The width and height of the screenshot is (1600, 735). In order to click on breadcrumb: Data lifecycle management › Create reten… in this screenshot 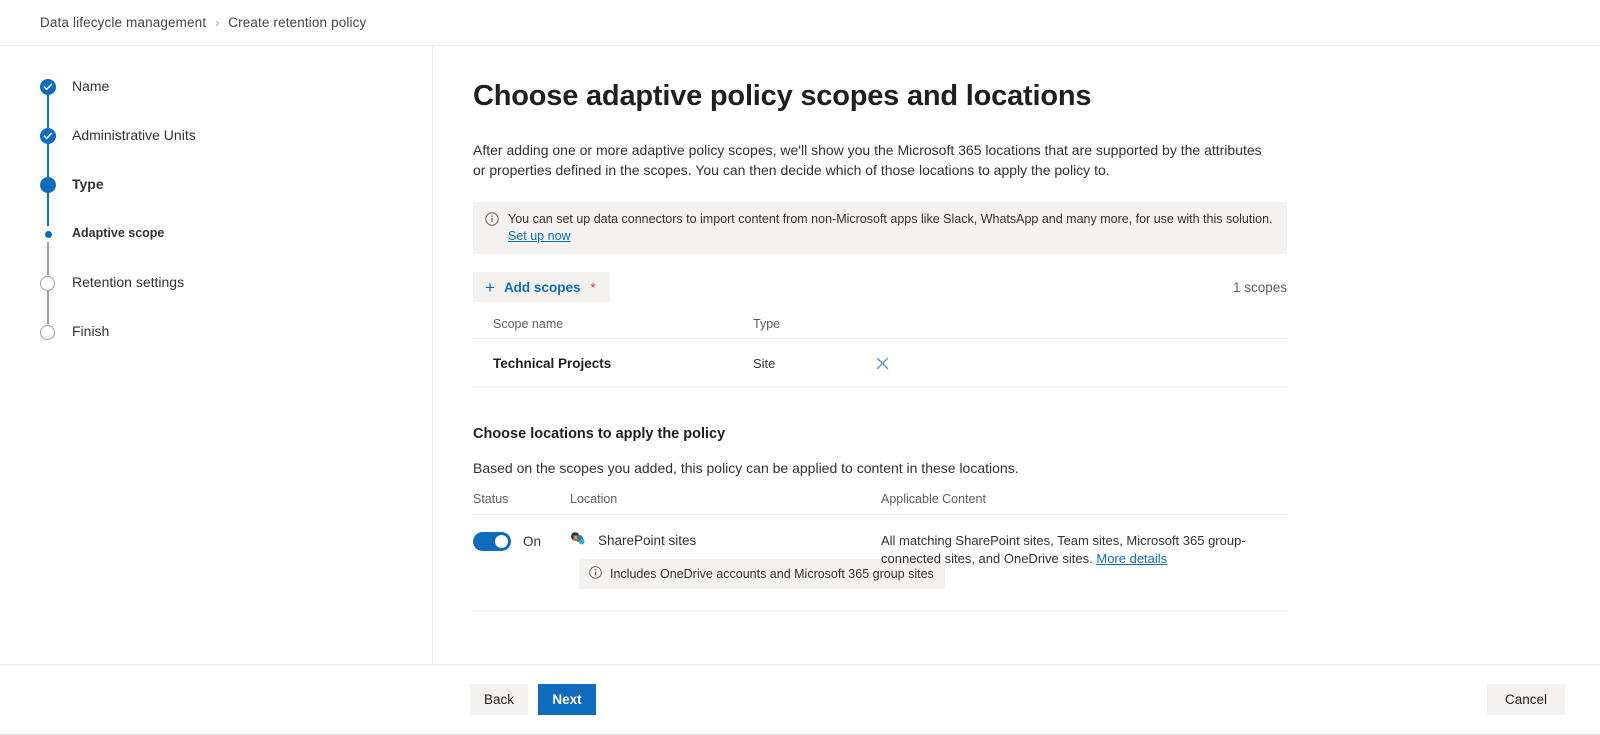, I will do `click(800, 23)`.